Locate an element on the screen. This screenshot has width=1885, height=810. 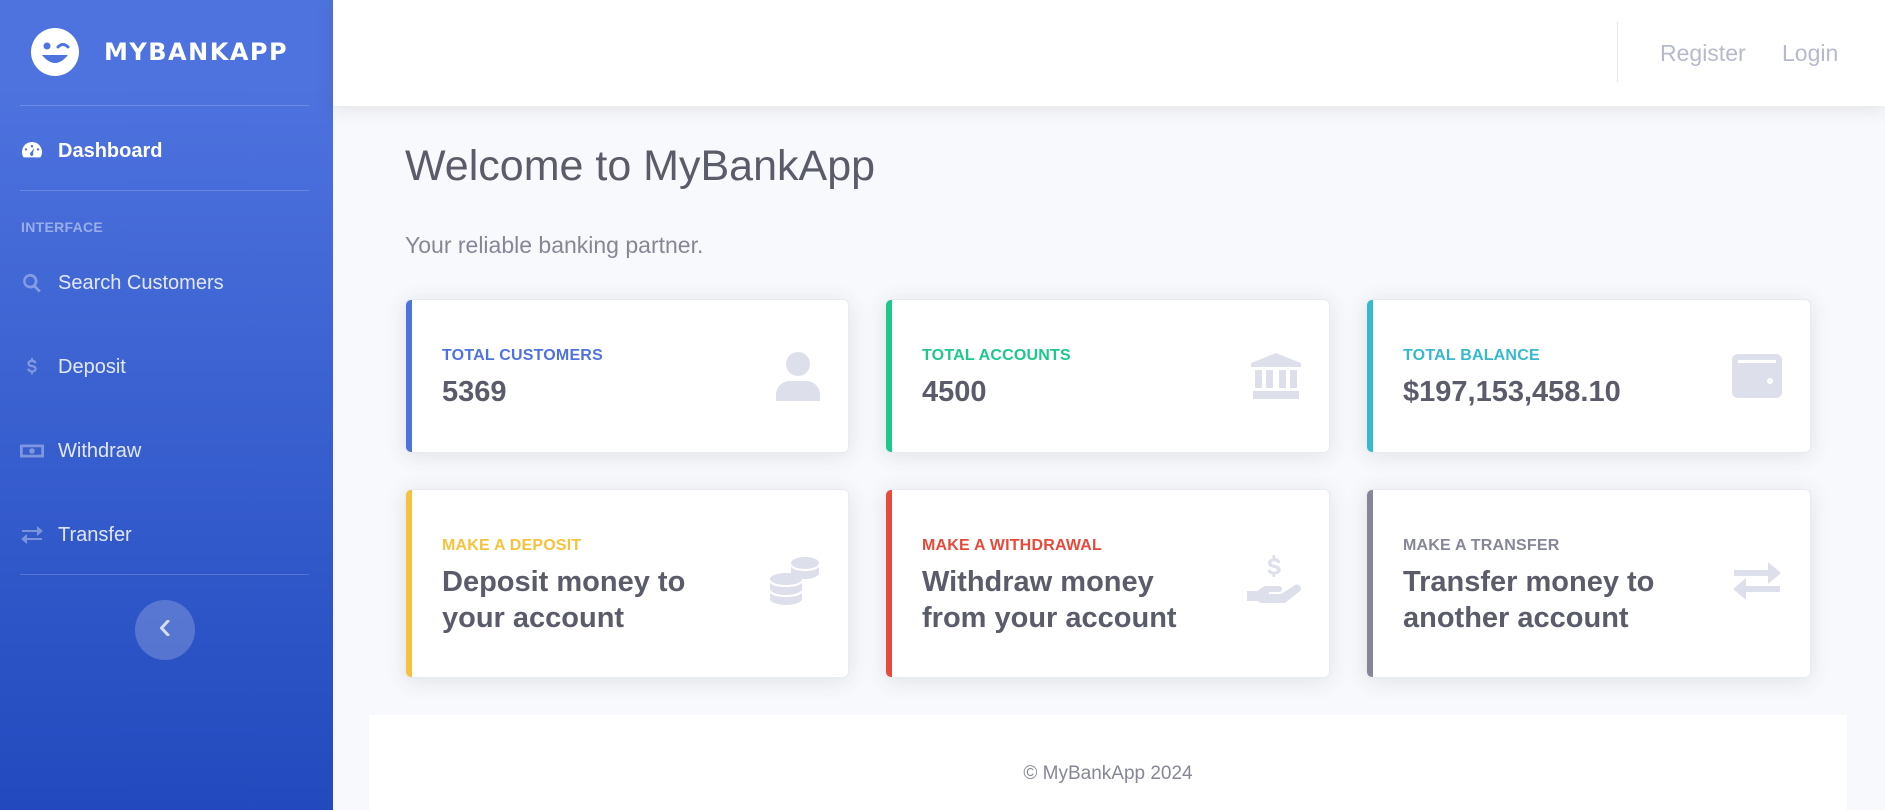
sidebar-heading: INTERFACE is located at coordinates (62, 227).